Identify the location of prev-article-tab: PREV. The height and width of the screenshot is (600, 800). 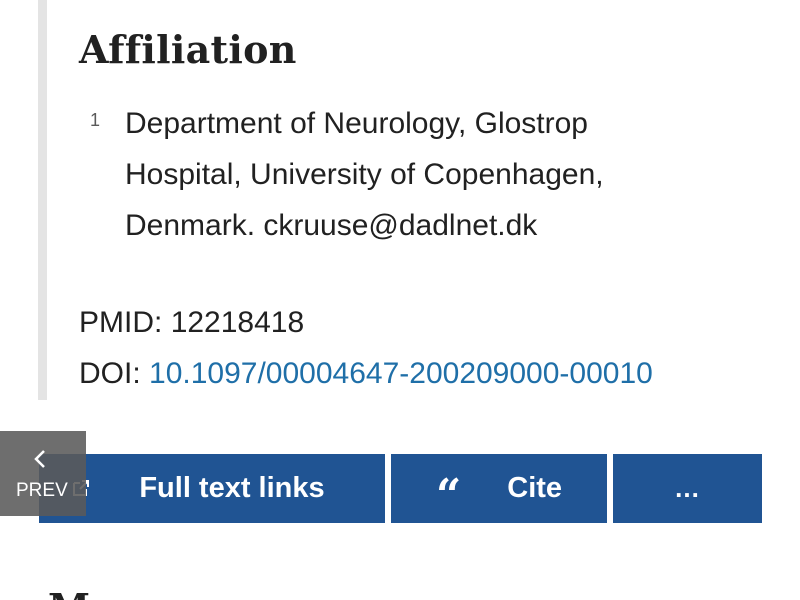
(43, 473).